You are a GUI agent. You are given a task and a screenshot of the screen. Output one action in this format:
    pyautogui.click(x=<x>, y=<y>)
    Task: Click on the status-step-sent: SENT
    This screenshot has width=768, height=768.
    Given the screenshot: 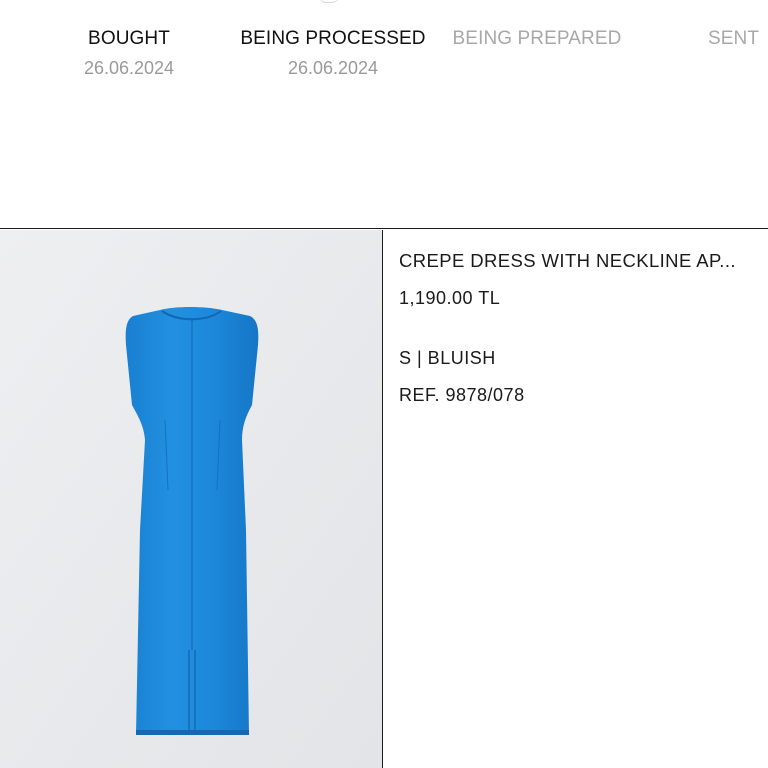 What is the action you would take?
    pyautogui.click(x=738, y=39)
    